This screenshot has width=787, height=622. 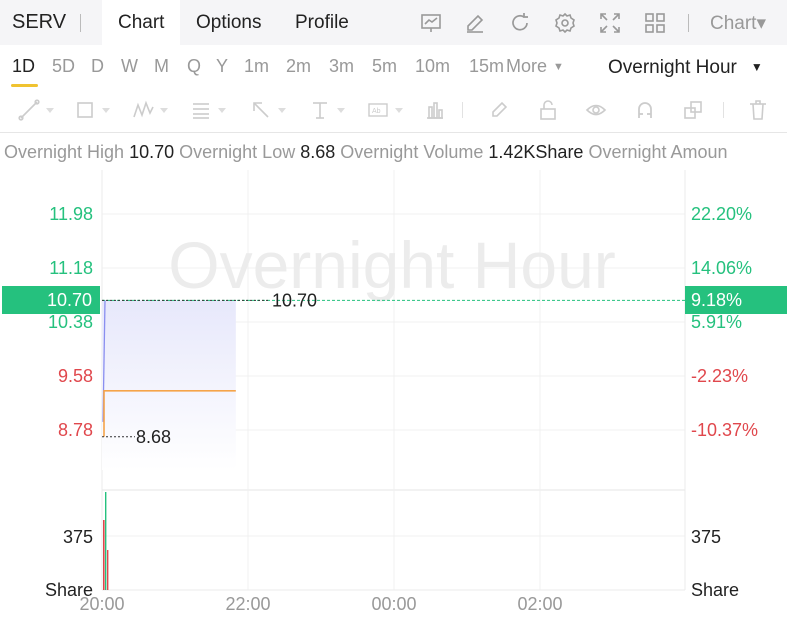 What do you see at coordinates (71, 214) in the screenshot?
I see `y-tick-left: 11.98` at bounding box center [71, 214].